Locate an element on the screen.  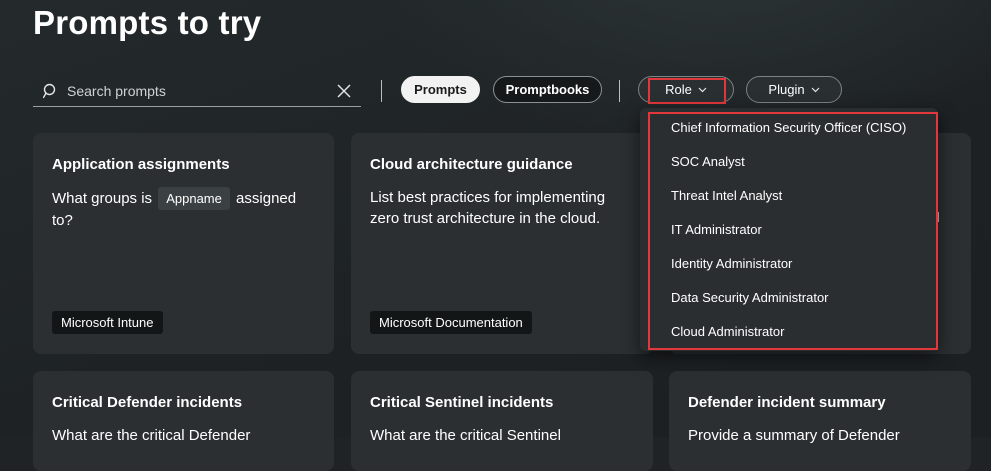
parameter-chip: Appname is located at coordinates (194, 198).